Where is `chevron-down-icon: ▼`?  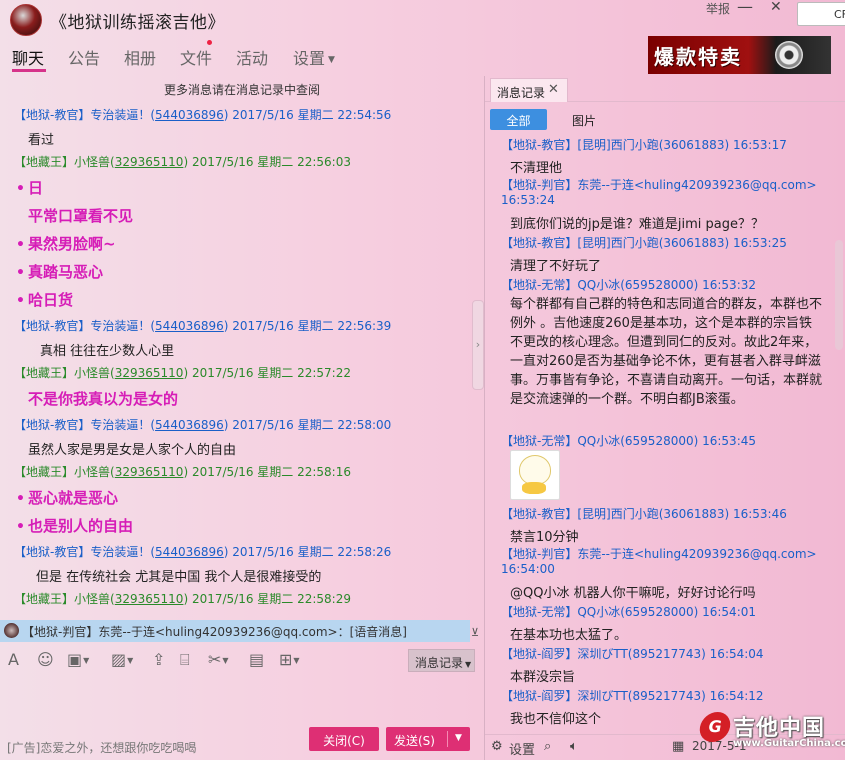
chevron-down-icon: ▼ is located at coordinates (468, 664).